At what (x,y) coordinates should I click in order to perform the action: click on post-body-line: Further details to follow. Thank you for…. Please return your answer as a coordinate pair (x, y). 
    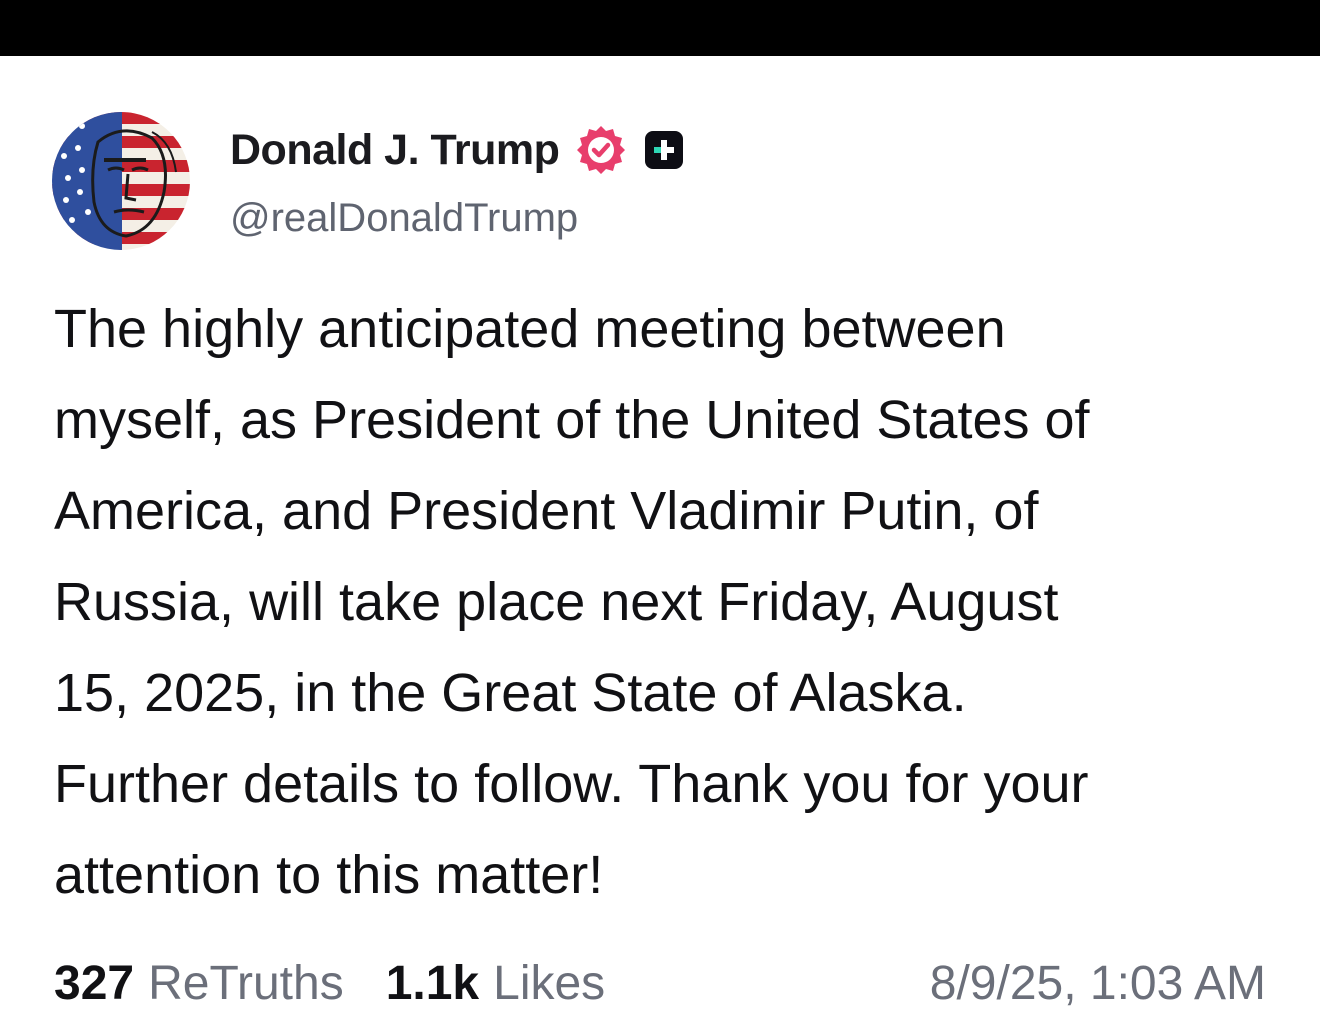
    Looking at the image, I should click on (571, 784).